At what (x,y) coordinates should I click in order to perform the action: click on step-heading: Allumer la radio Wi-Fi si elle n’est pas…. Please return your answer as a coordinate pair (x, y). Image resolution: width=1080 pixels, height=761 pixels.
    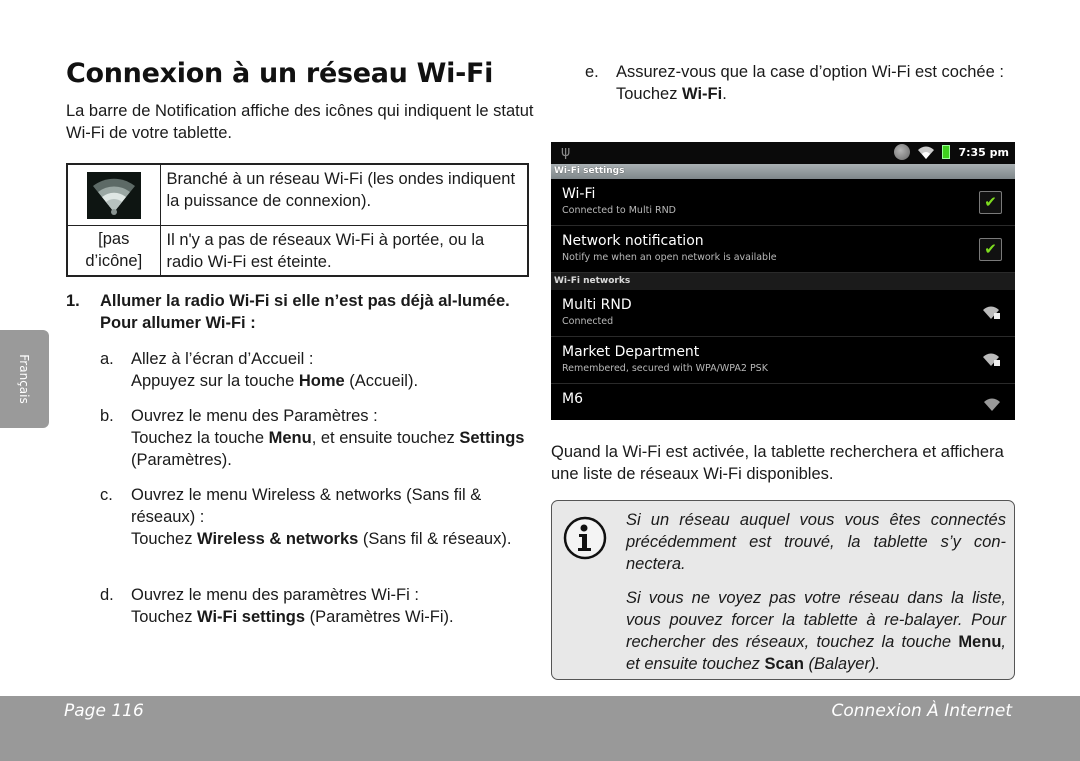
    Looking at the image, I should click on (305, 312).